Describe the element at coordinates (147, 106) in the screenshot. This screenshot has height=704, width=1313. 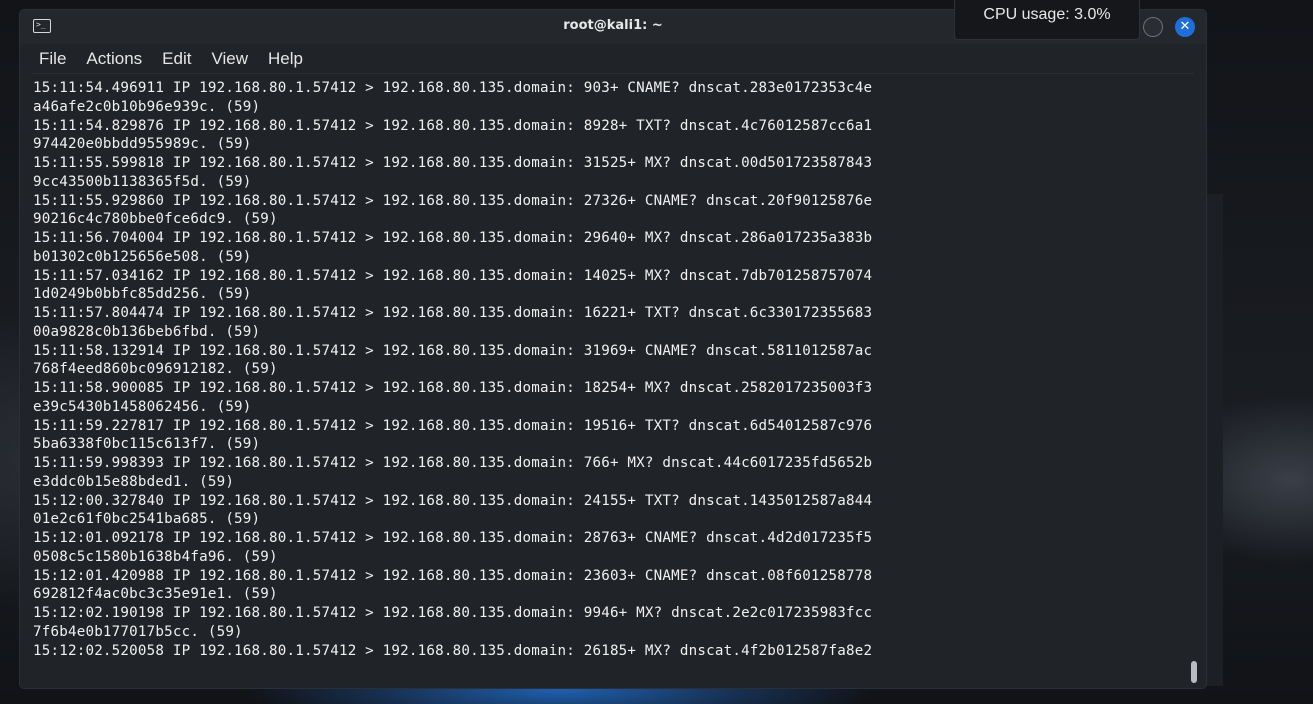
I see `terminal-line: a46afe2c0b10b96e939c. (59)` at that location.